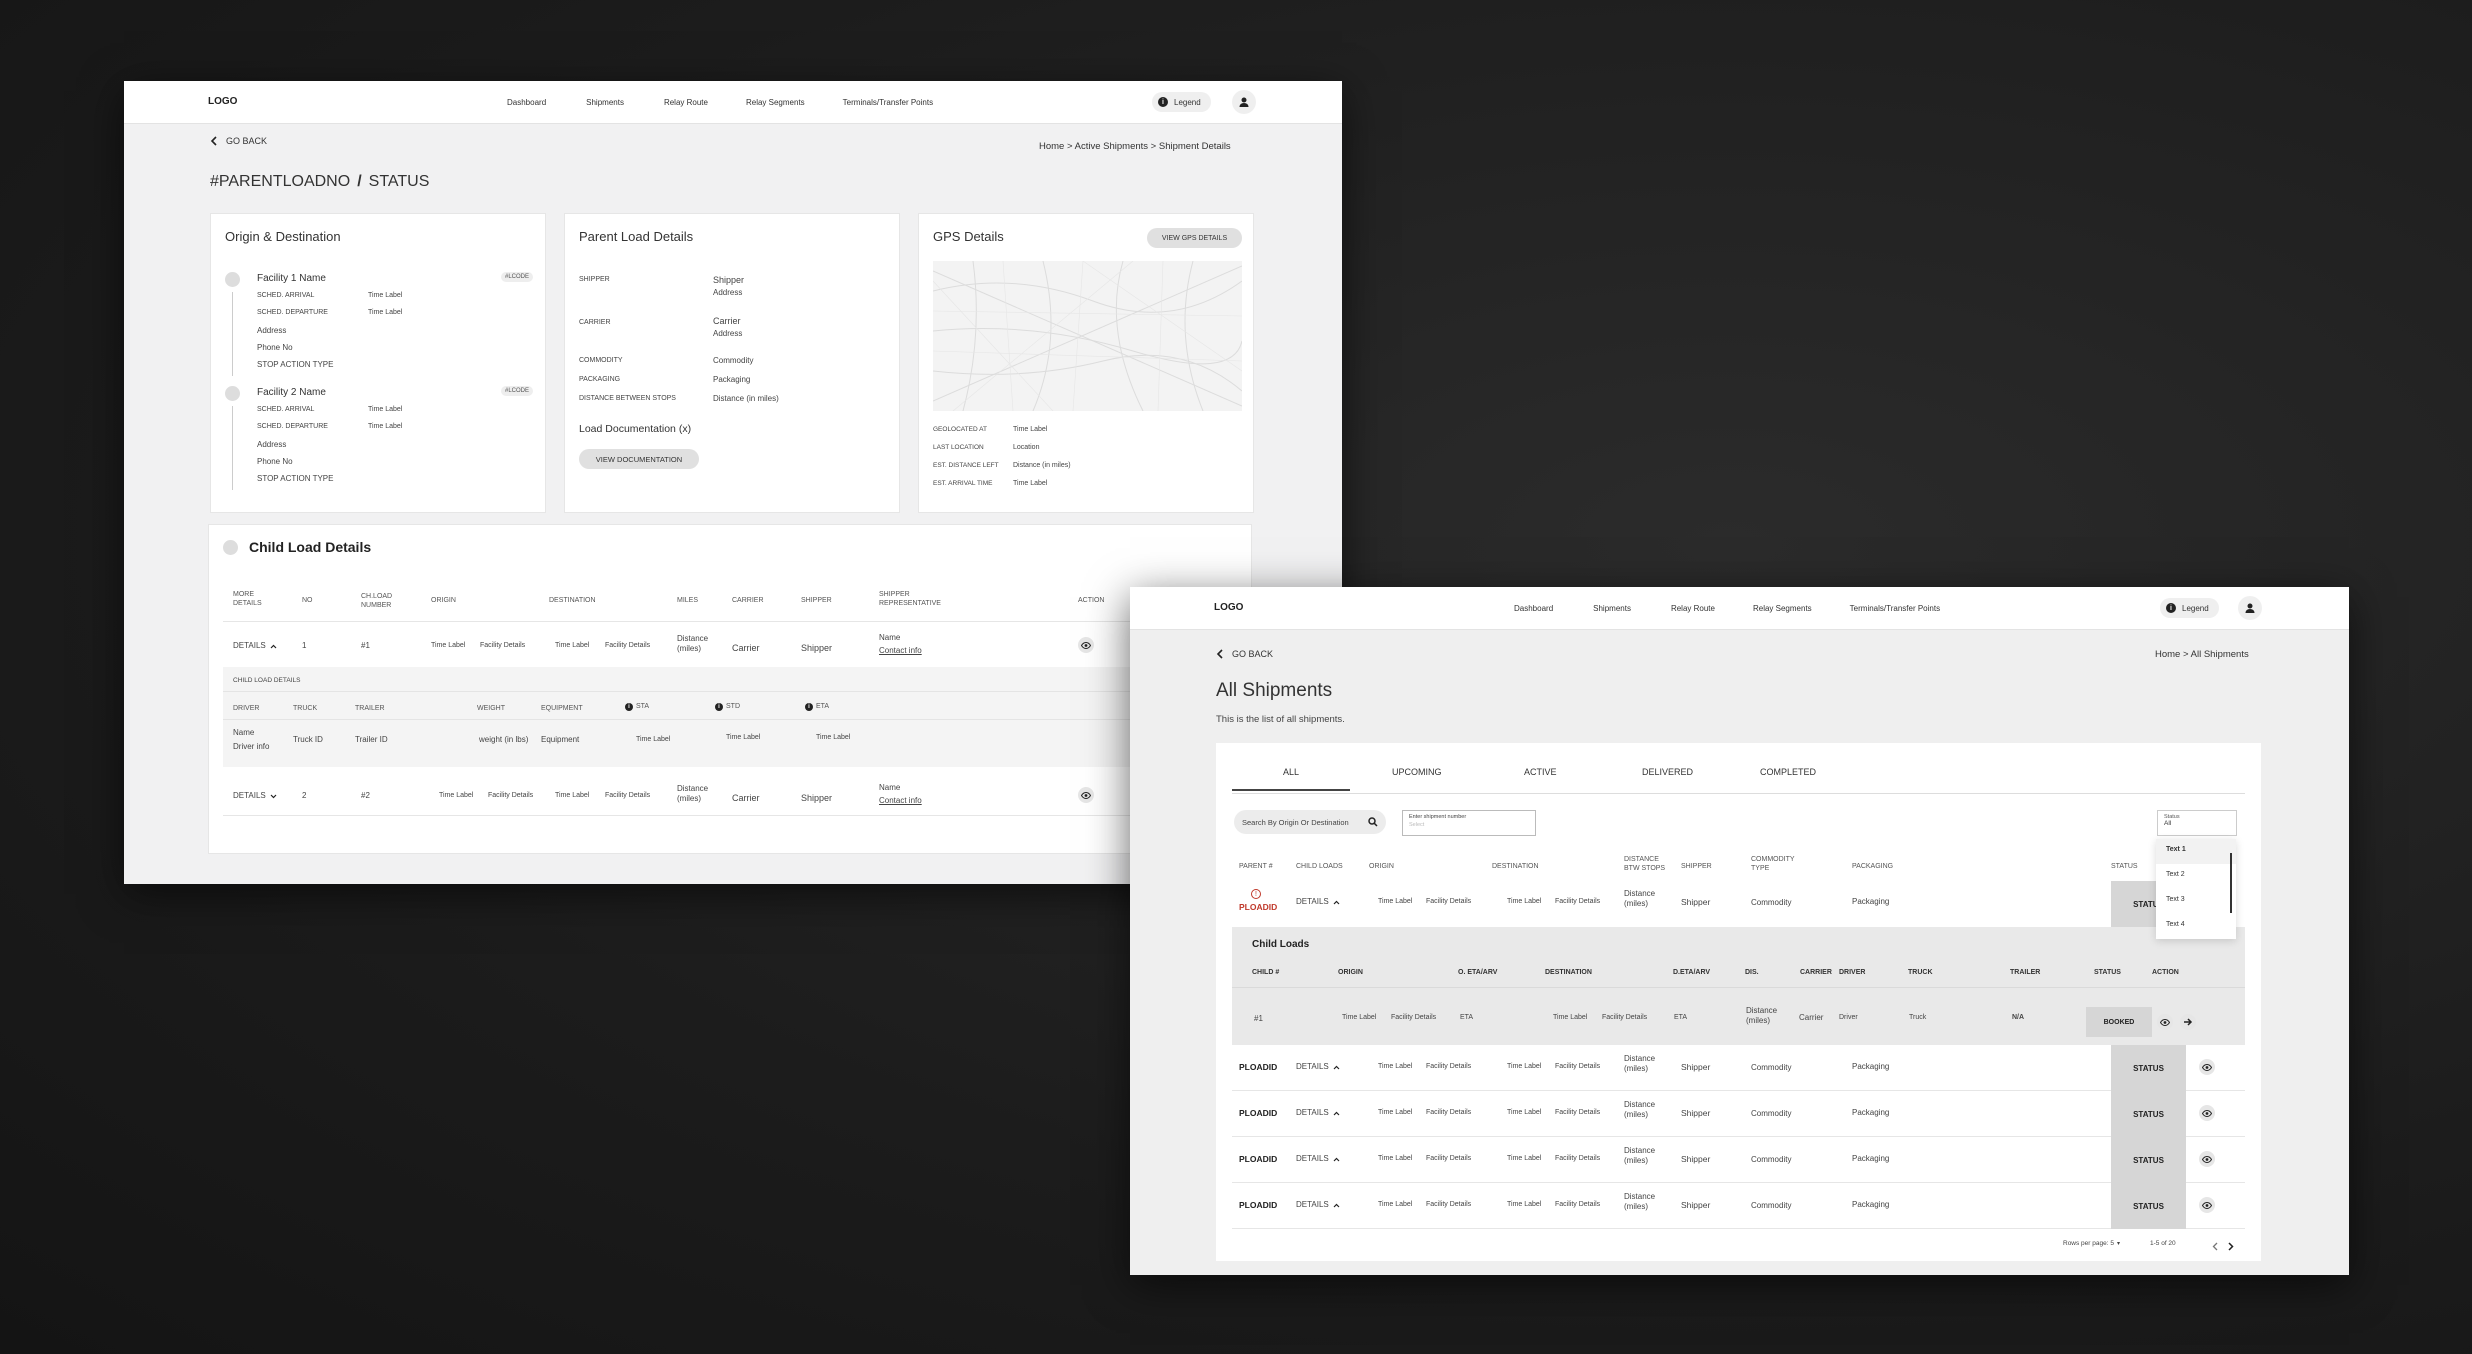  I want to click on stop-marker-icon, so click(232, 279).